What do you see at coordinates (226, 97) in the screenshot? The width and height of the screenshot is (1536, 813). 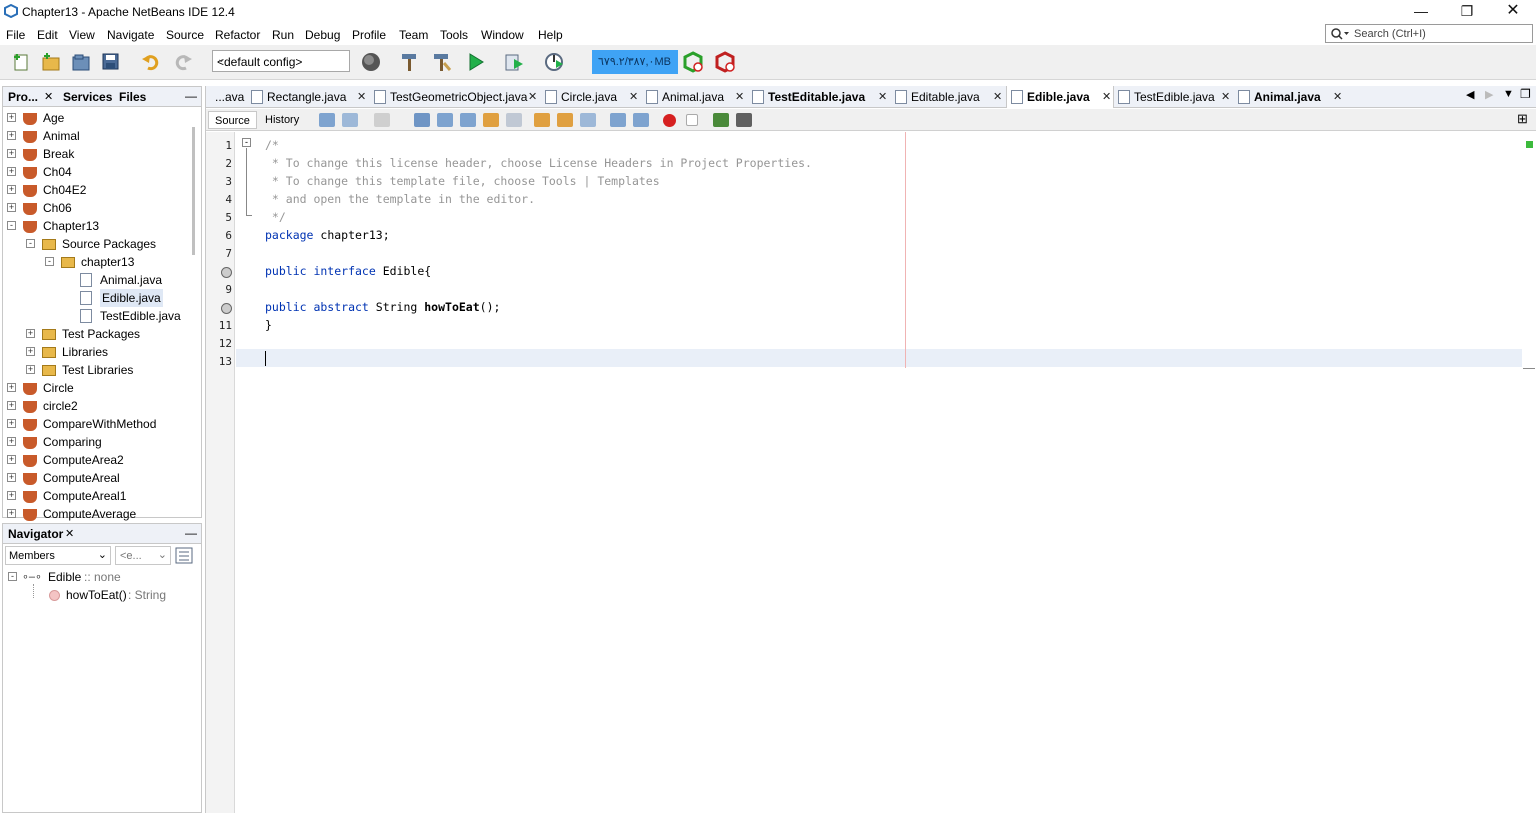 I see `editor-tab: ...ava` at bounding box center [226, 97].